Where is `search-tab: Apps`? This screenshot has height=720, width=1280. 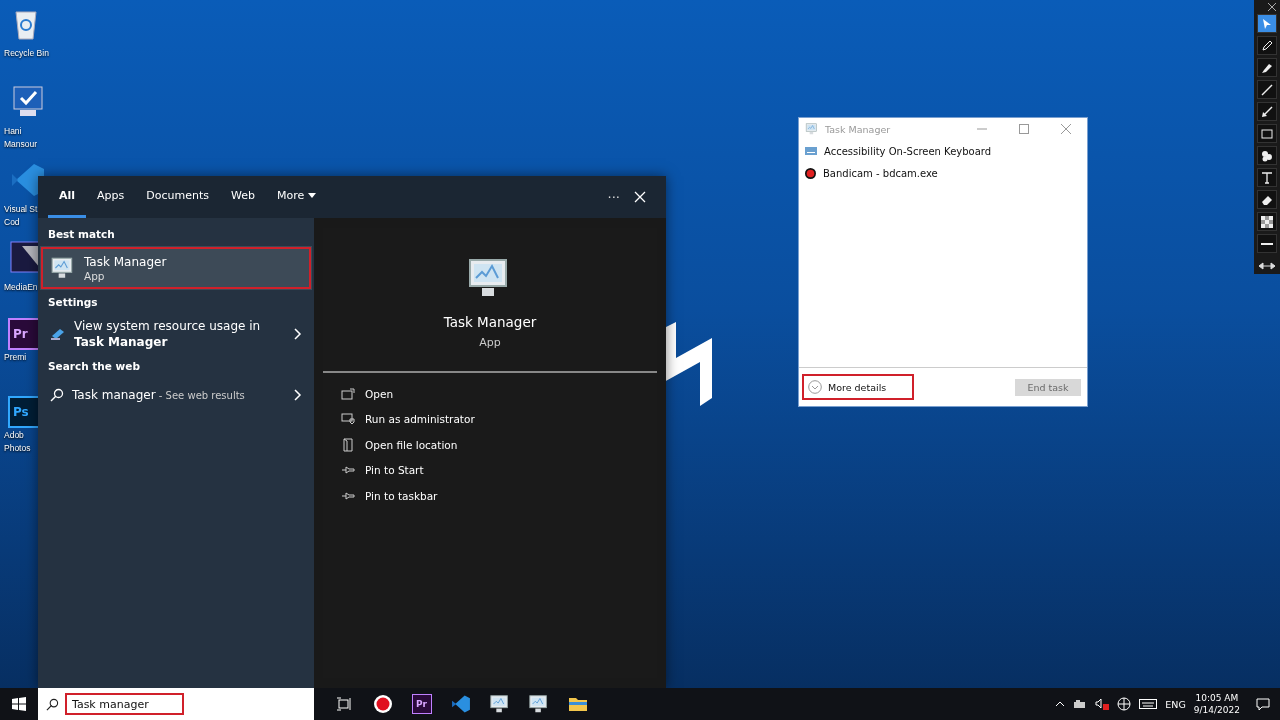 search-tab: Apps is located at coordinates (111, 197).